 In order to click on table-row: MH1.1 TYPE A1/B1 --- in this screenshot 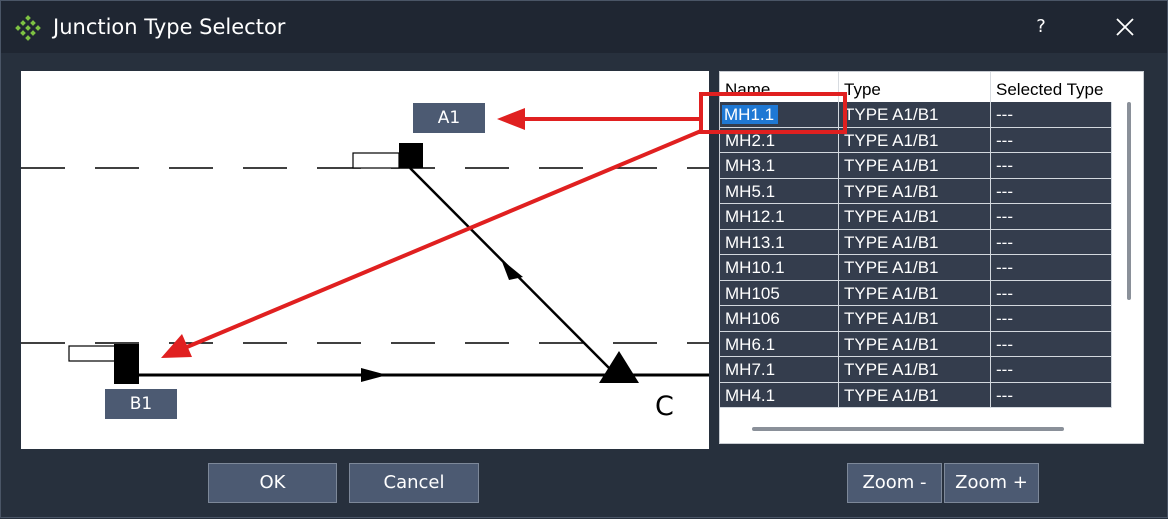, I will do `click(916, 115)`.